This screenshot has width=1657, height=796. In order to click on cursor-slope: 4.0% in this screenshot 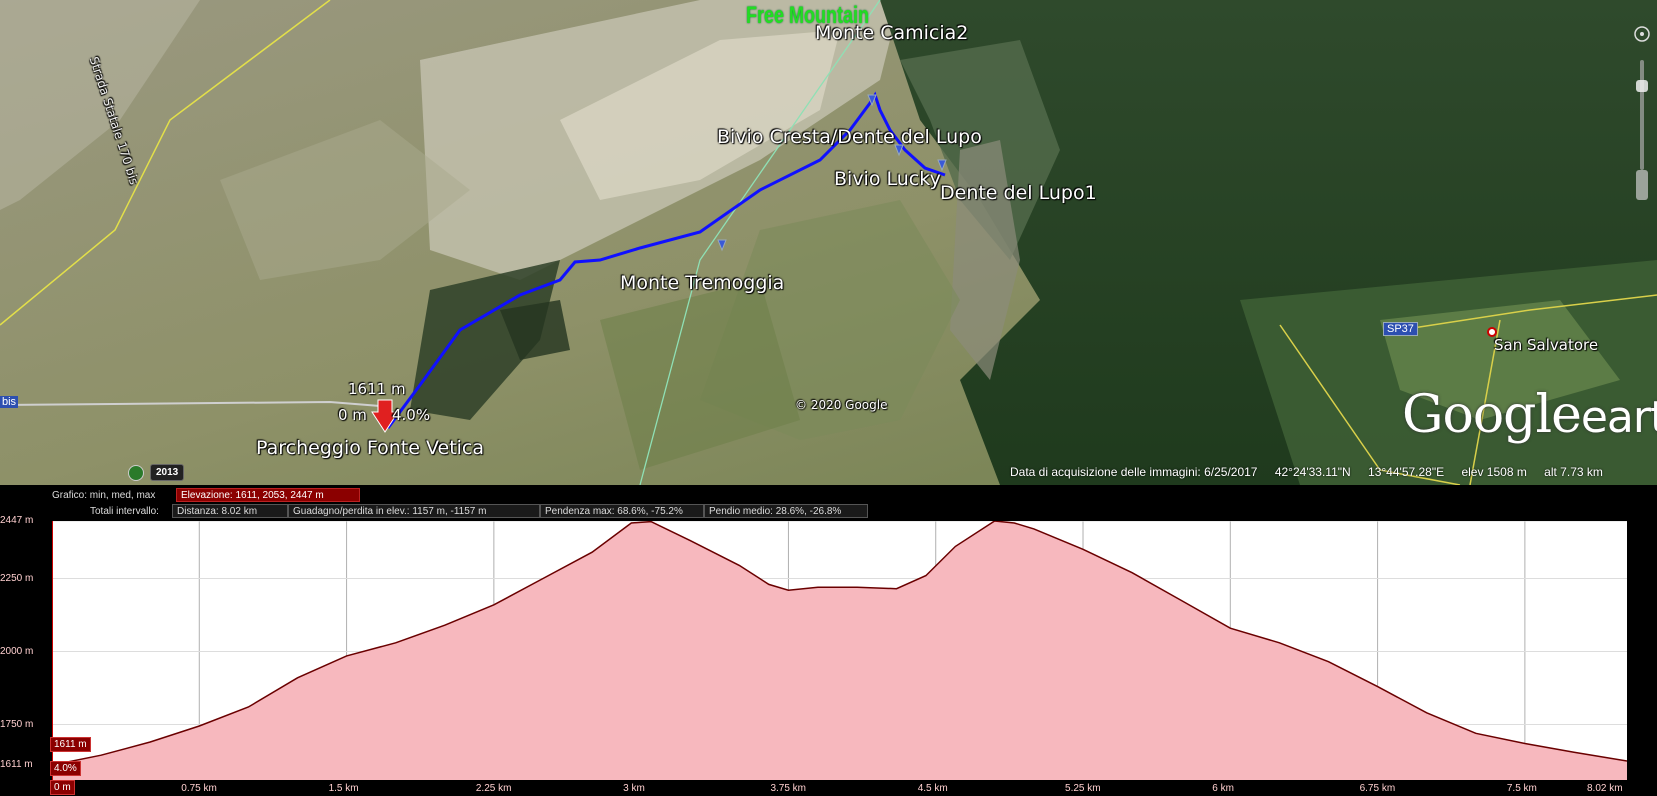, I will do `click(411, 415)`.